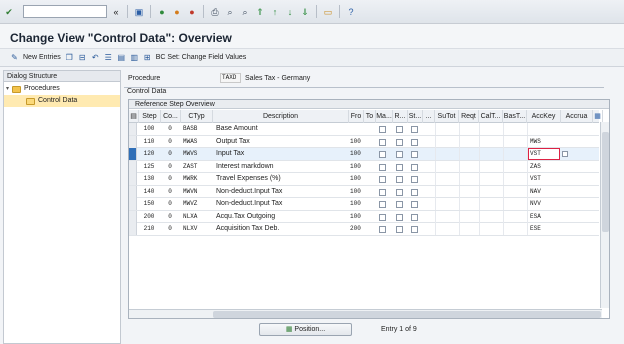 The image size is (624, 344). What do you see at coordinates (7, 89) in the screenshot?
I see `collapse-icon: ▾` at bounding box center [7, 89].